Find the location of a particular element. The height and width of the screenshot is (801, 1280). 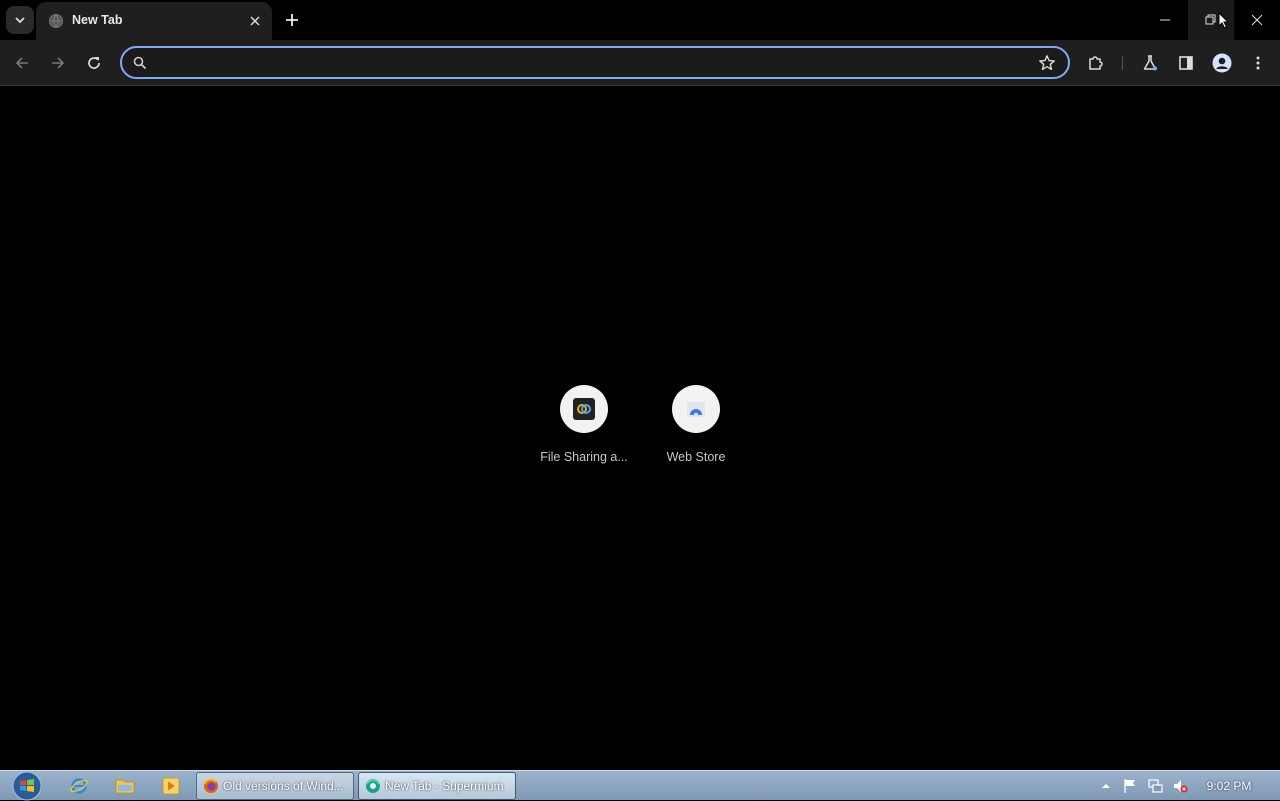

menu-button is located at coordinates (1258, 63).